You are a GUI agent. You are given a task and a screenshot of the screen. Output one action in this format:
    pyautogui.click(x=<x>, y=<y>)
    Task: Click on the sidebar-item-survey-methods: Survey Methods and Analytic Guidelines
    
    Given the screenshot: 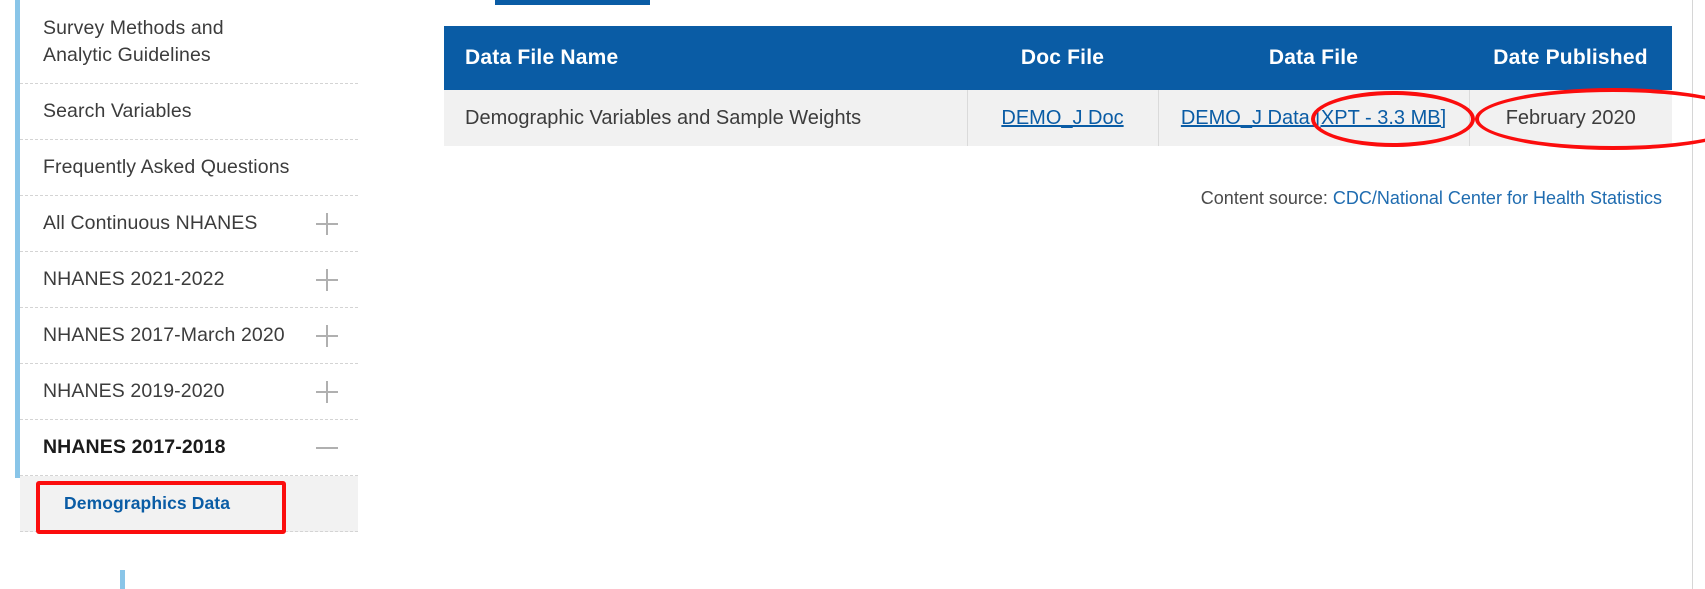 What is the action you would take?
    pyautogui.click(x=189, y=42)
    